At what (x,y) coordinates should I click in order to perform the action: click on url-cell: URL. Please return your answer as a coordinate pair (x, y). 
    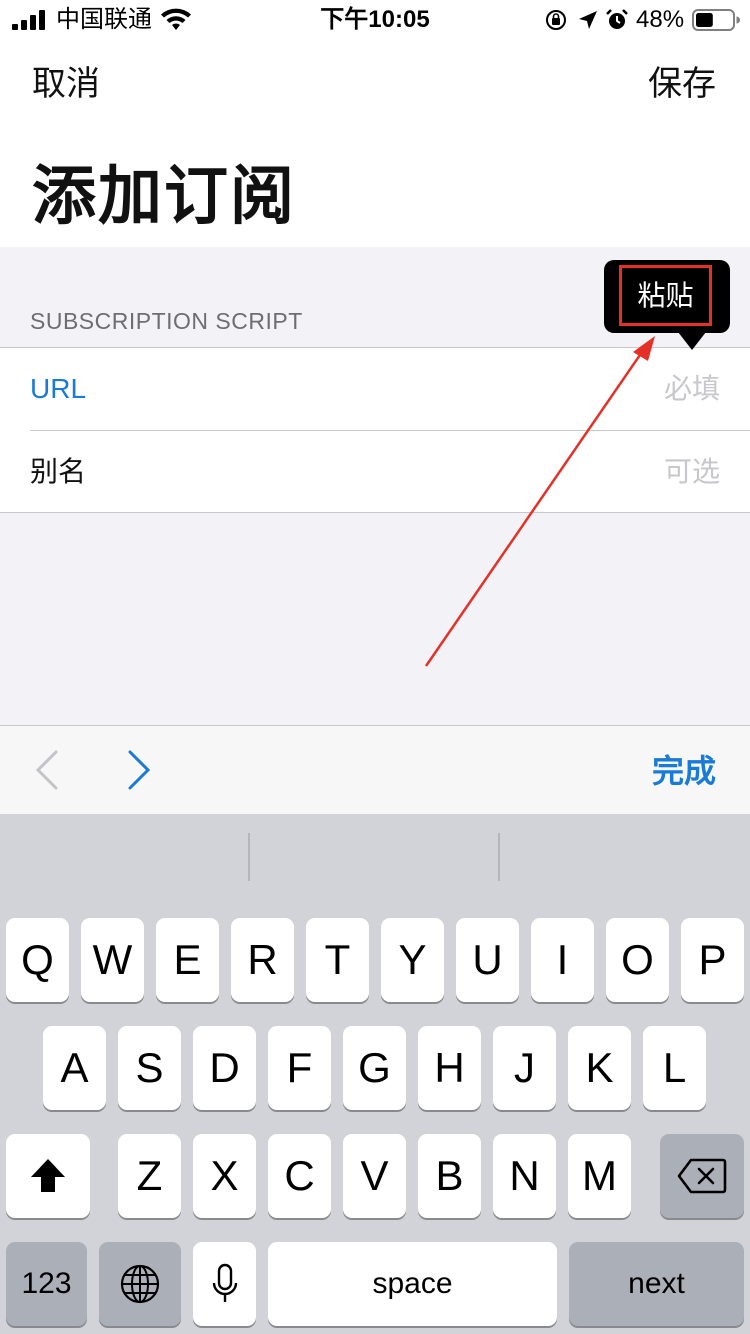
    Looking at the image, I should click on (375, 389).